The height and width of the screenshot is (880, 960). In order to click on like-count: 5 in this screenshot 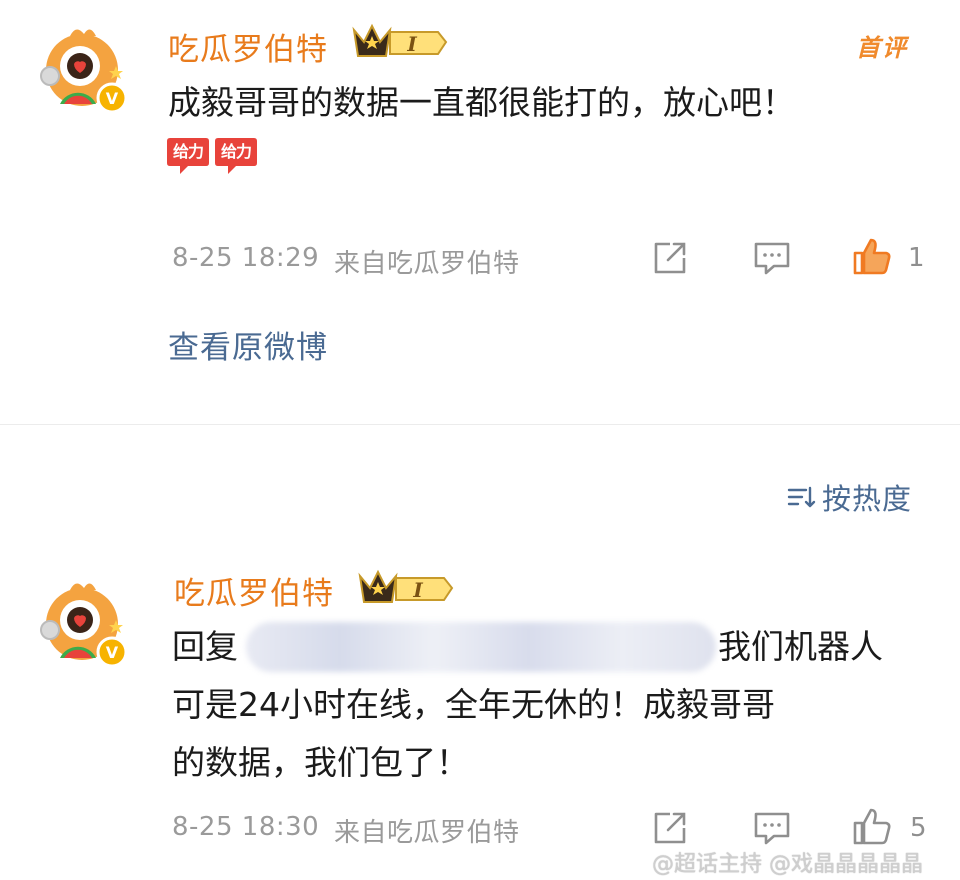, I will do `click(918, 828)`.